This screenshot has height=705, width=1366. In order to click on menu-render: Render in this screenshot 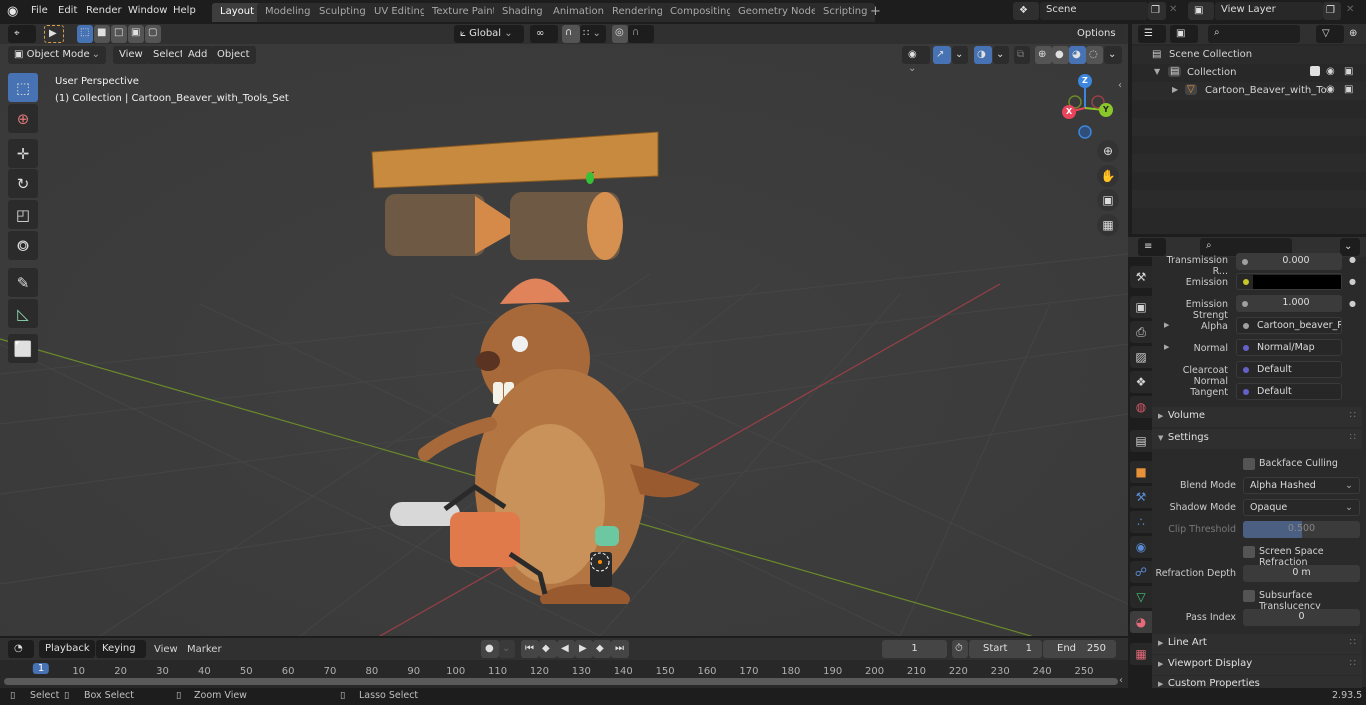, I will do `click(104, 10)`.